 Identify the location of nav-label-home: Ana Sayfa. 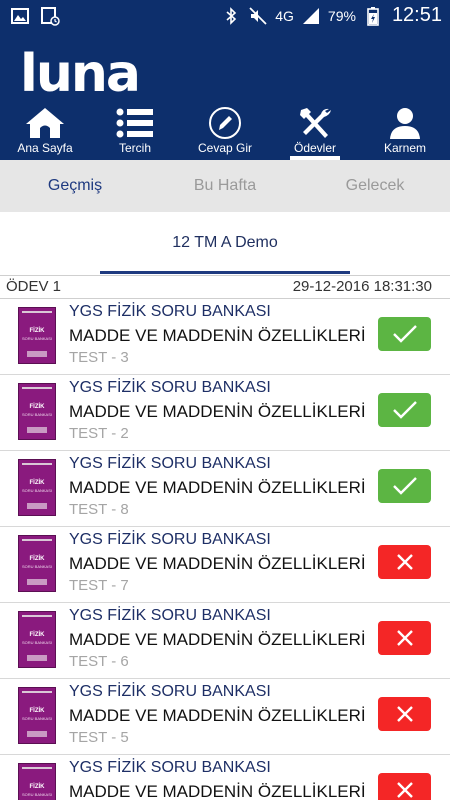
(45, 148).